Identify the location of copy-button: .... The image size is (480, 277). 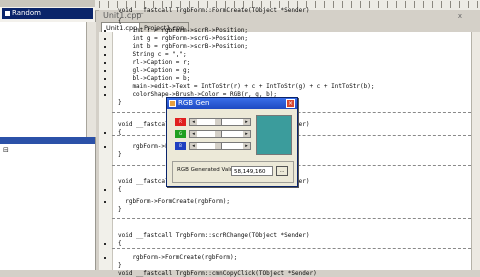
(282, 171).